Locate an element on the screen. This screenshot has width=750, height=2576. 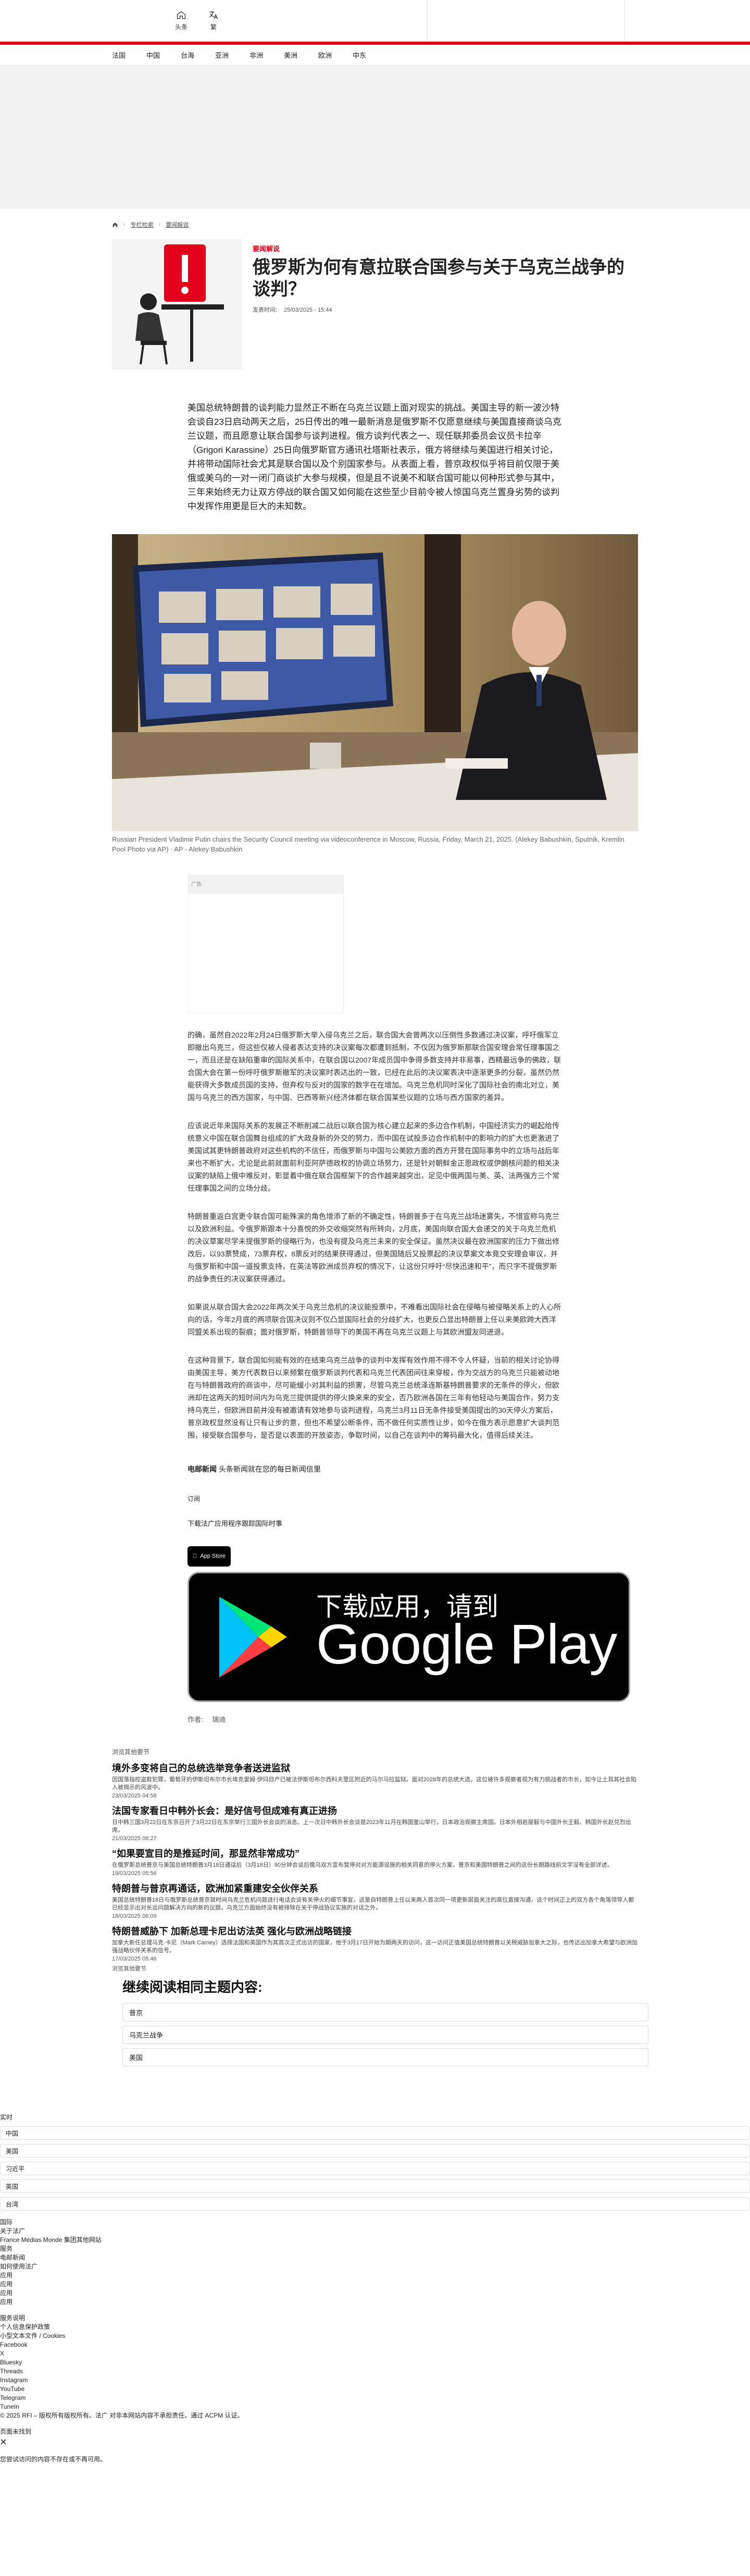
footer-link: Threads is located at coordinates (375, 2371).